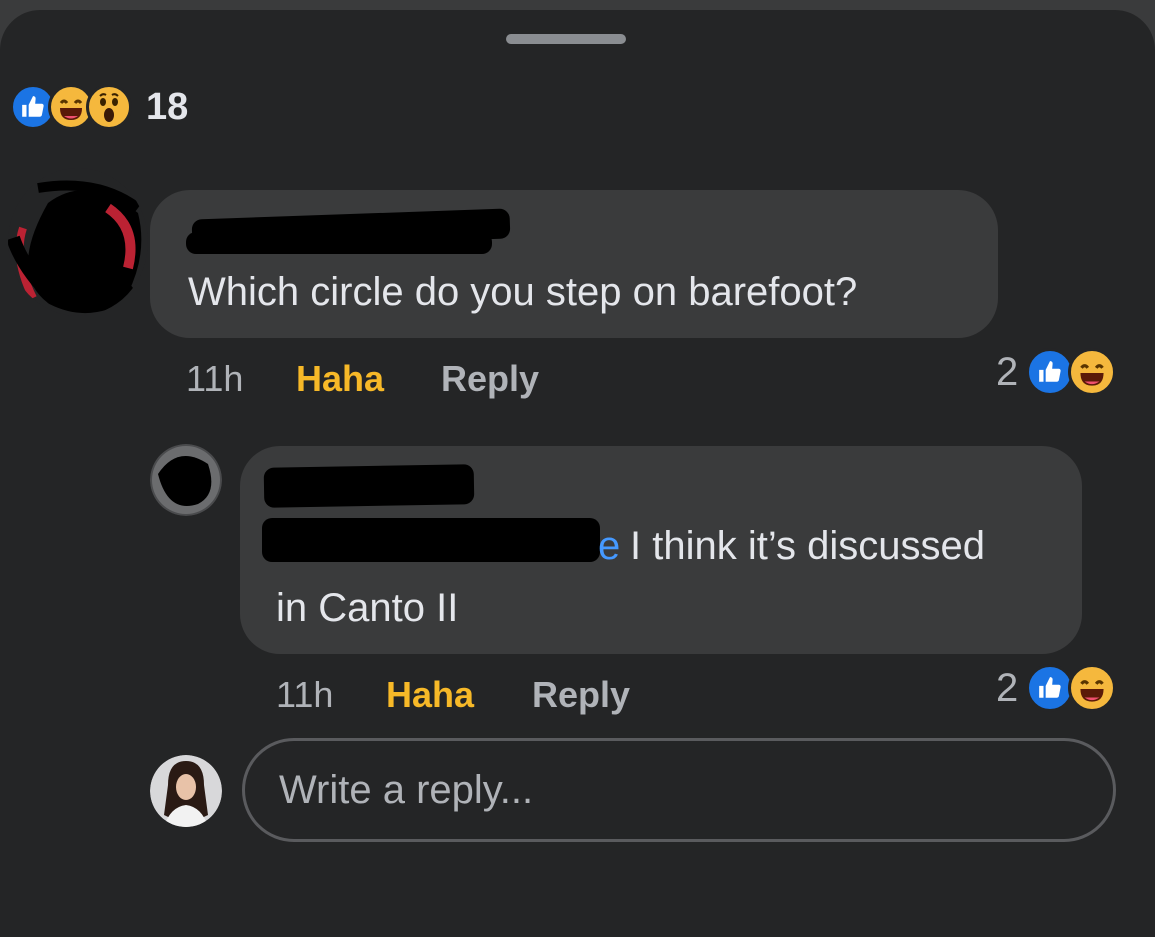 The height and width of the screenshot is (937, 1155). What do you see at coordinates (109, 107) in the screenshot?
I see `wow-icon` at bounding box center [109, 107].